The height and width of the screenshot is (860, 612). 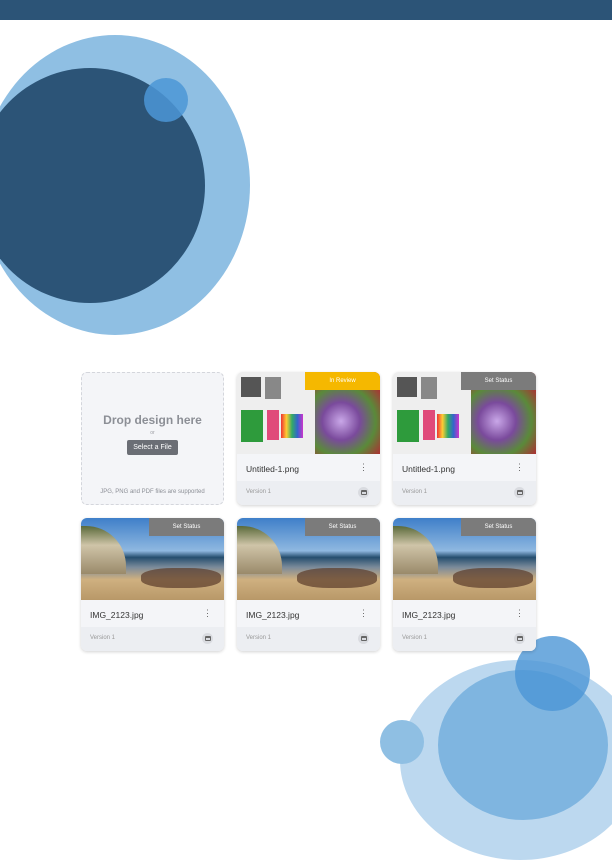 What do you see at coordinates (152, 492) in the screenshot?
I see `supported-formats-hint: JPG, PNG and PDF files are supported` at bounding box center [152, 492].